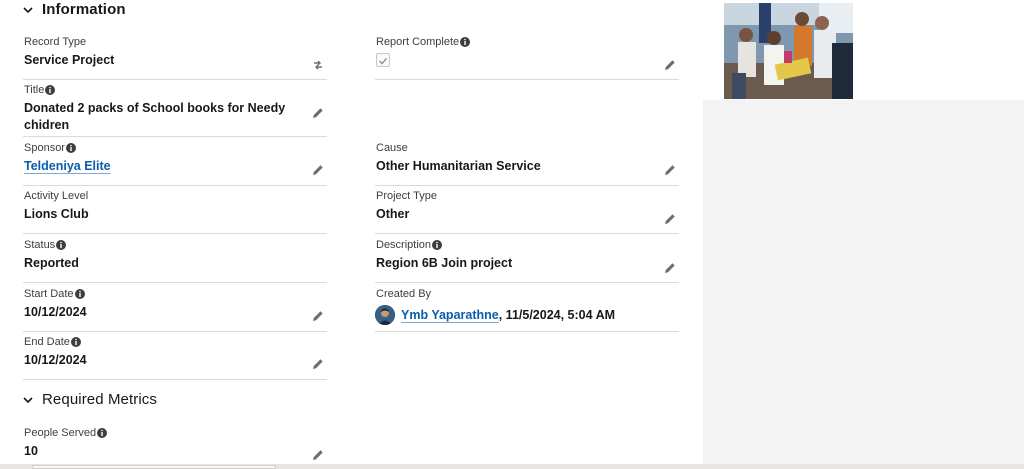 This screenshot has height=469, width=1024. I want to click on field-label: Created By, so click(404, 294).